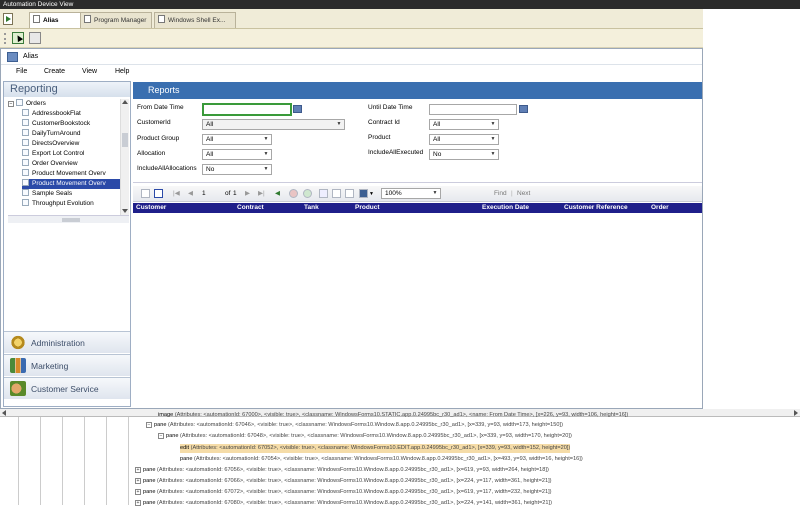 The height and width of the screenshot is (508, 800). What do you see at coordinates (473, 109) in the screenshot?
I see `until-date-input` at bounding box center [473, 109].